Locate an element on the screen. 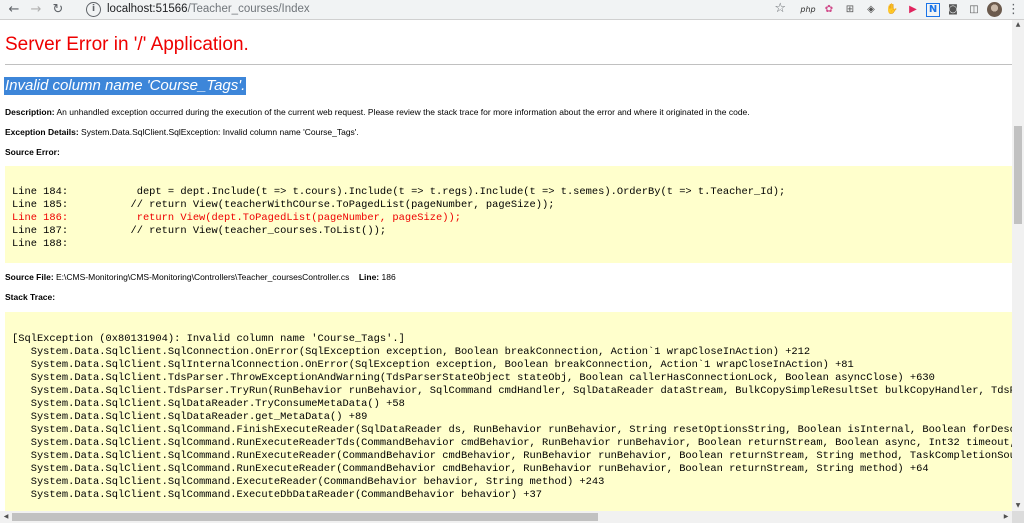 Image resolution: width=1024 pixels, height=523 pixels. screenshot-extension-icon: ◙ is located at coordinates (953, 9).